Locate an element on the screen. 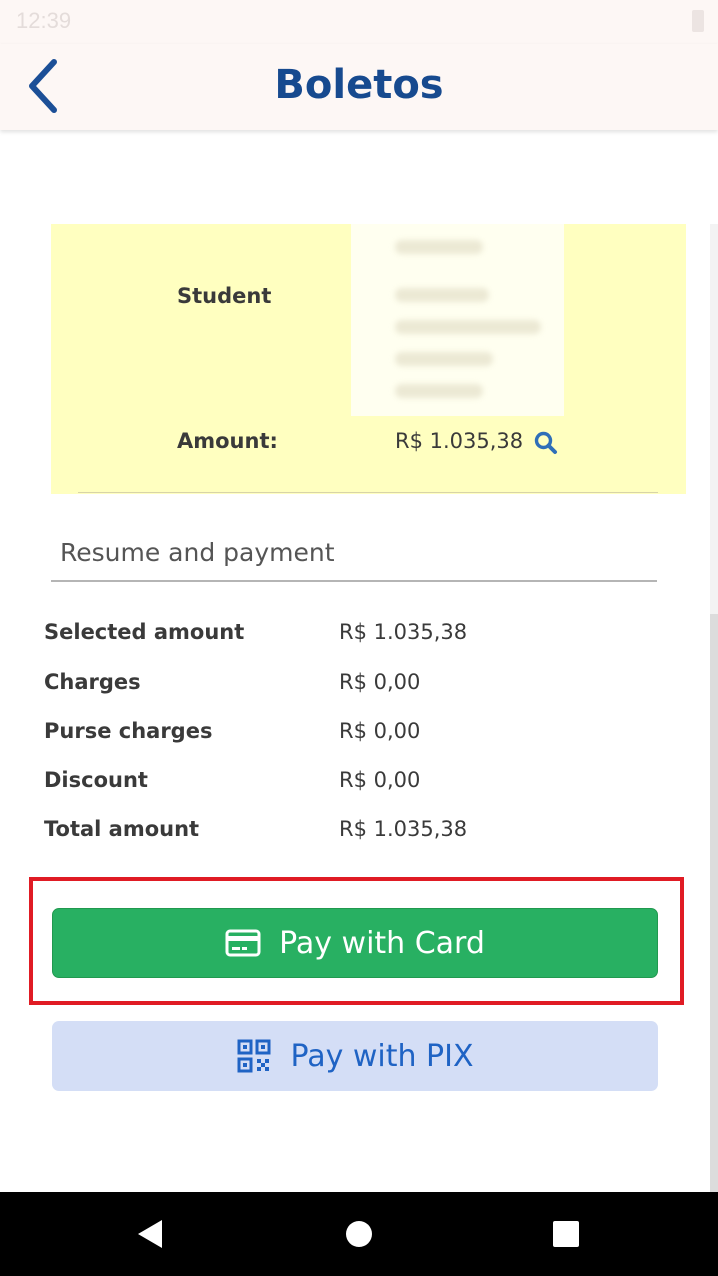 The height and width of the screenshot is (1276, 718). summary-label: Discount is located at coordinates (96, 780).